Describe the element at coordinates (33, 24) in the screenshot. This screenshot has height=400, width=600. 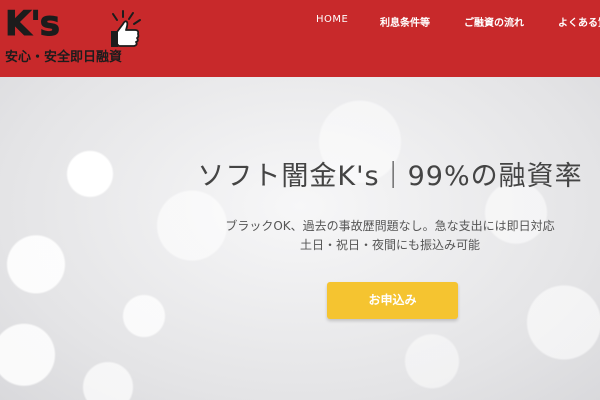
I see `logo-name: K's` at that location.